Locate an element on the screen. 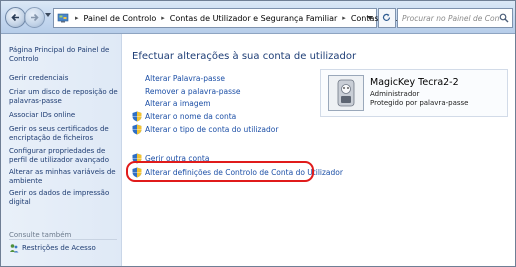 The width and height of the screenshot is (516, 267). parental-controls-link: Restrições de Acesso is located at coordinates (52, 248).